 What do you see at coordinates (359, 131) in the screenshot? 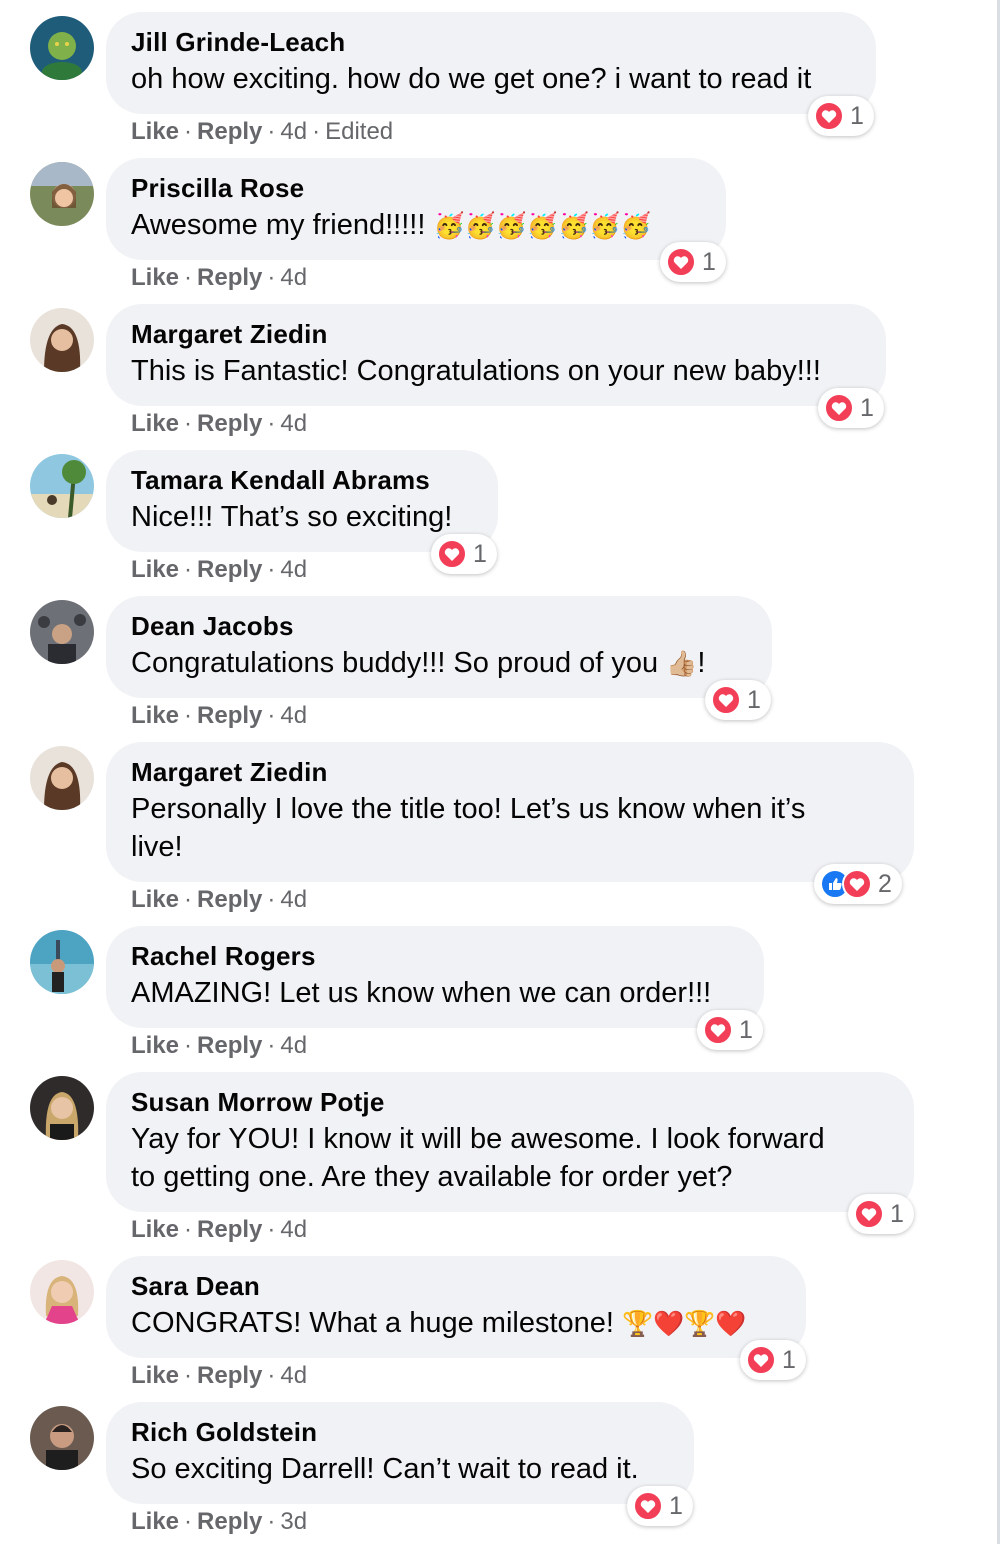
I see `edited-label: Edited` at bounding box center [359, 131].